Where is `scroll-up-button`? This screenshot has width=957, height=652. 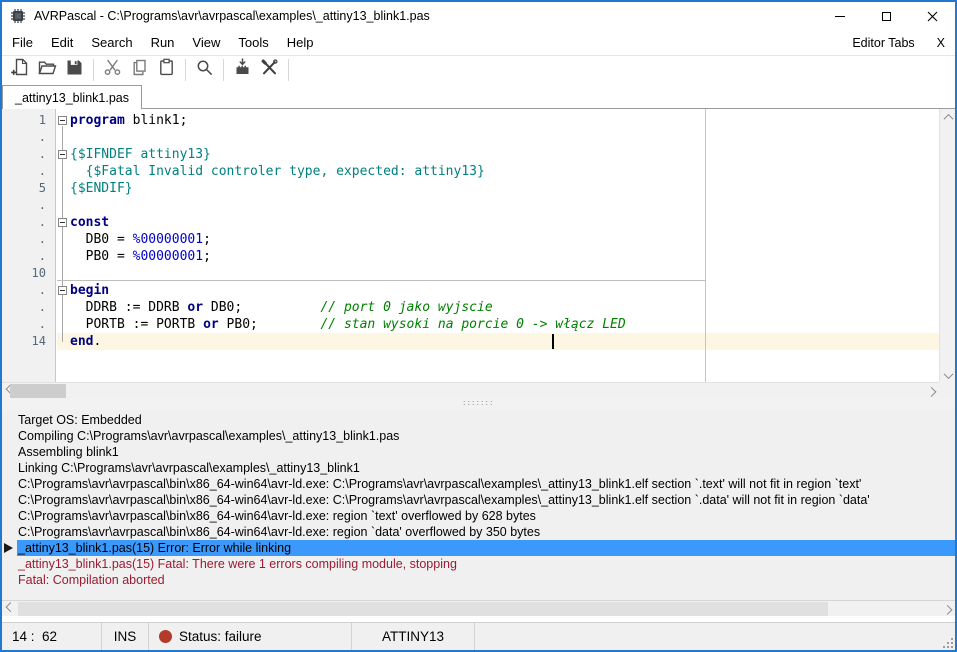 scroll-up-button is located at coordinates (947, 117).